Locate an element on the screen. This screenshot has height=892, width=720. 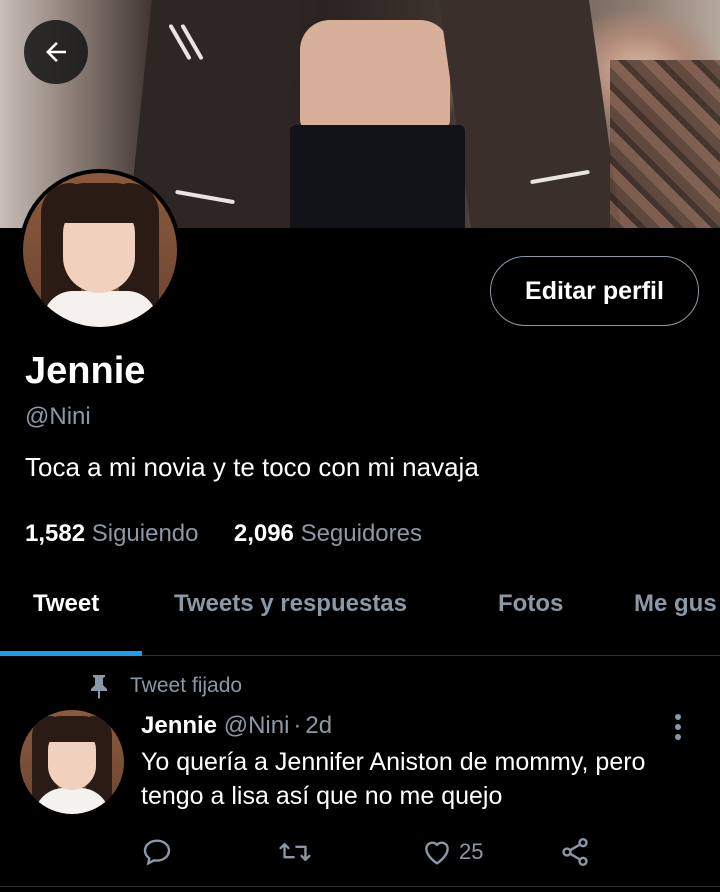
arrow-left-icon is located at coordinates (56, 52).